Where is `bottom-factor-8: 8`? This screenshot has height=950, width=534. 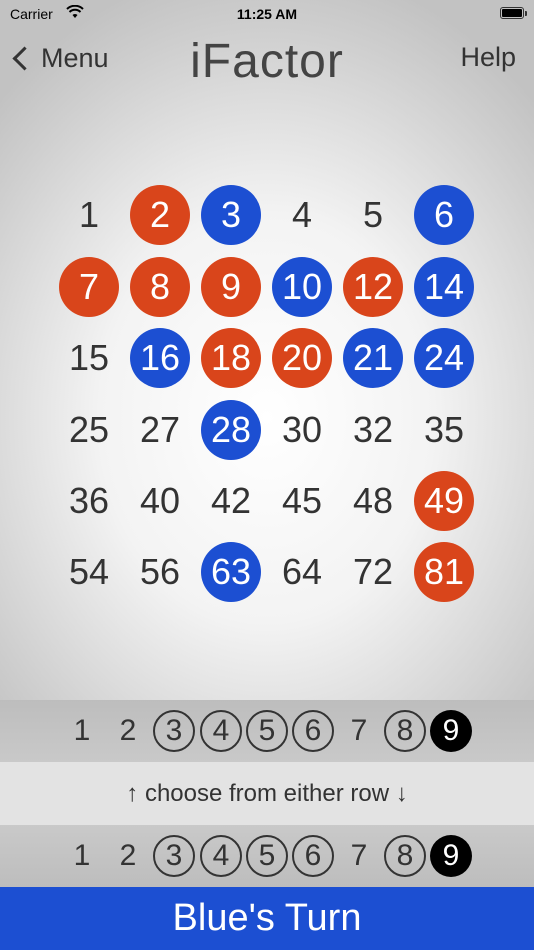
bottom-factor-8: 8 is located at coordinates (405, 856).